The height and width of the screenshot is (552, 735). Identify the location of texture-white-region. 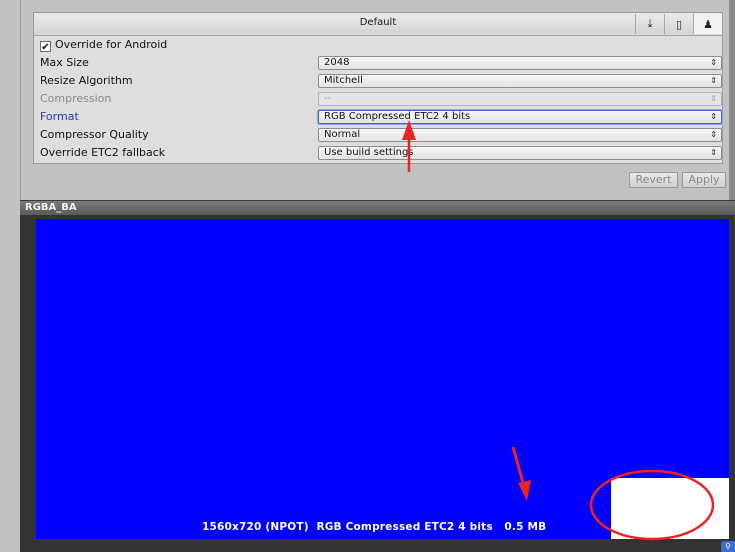
(670, 508).